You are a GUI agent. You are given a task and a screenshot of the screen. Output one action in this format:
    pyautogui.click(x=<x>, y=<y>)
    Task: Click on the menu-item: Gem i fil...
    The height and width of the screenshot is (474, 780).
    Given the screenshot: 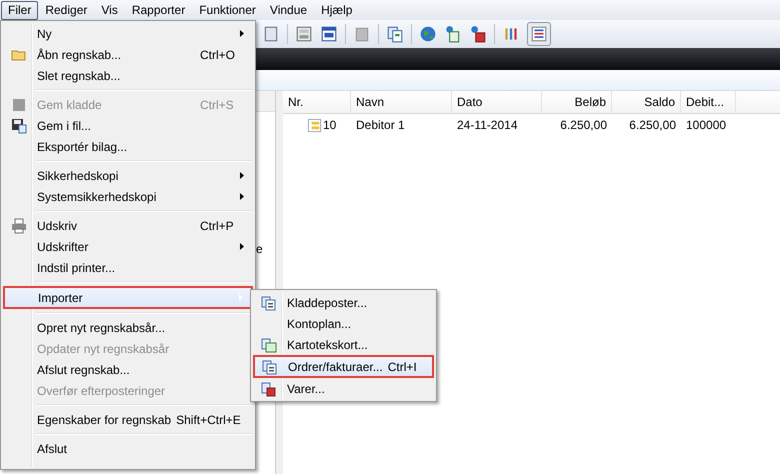 What is the action you would take?
    pyautogui.click(x=128, y=125)
    